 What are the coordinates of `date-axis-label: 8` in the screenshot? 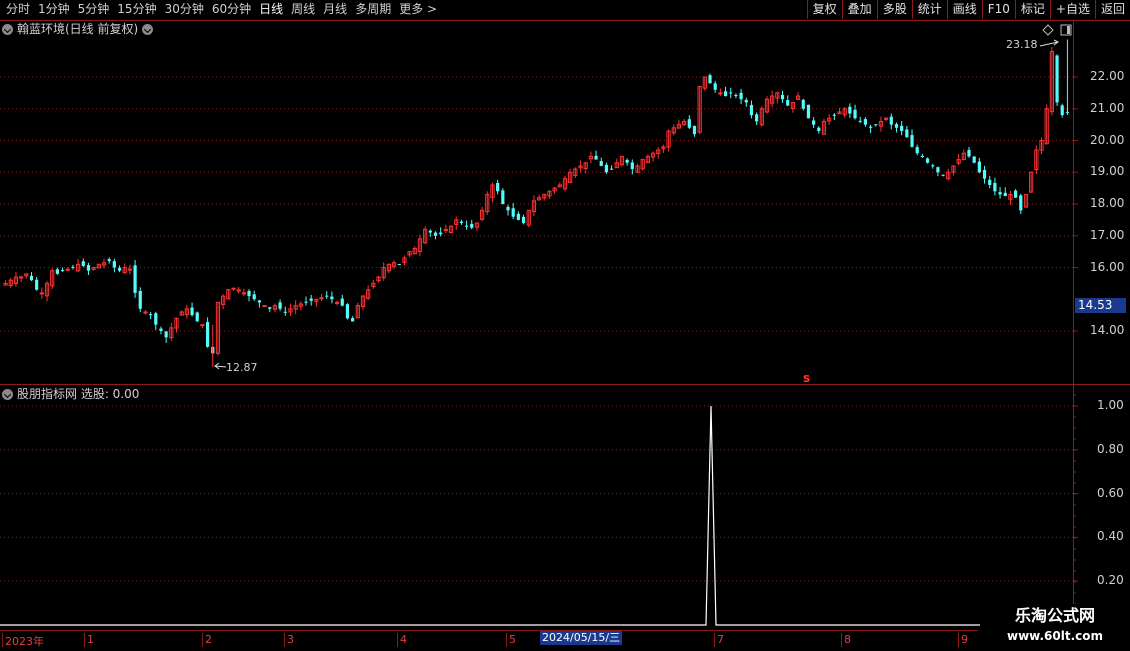 It's located at (846, 640).